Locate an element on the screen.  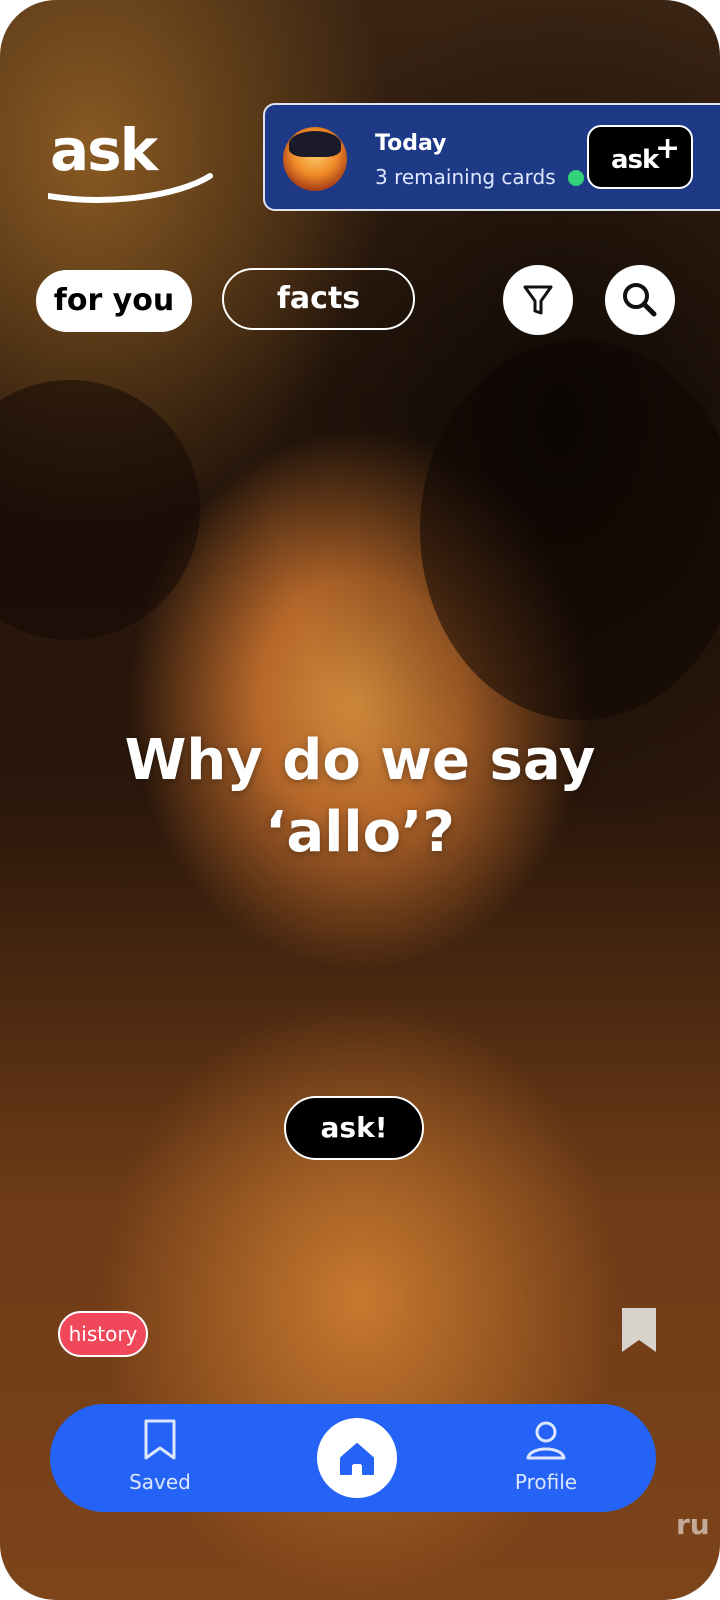
category-tag: history is located at coordinates (103, 1334).